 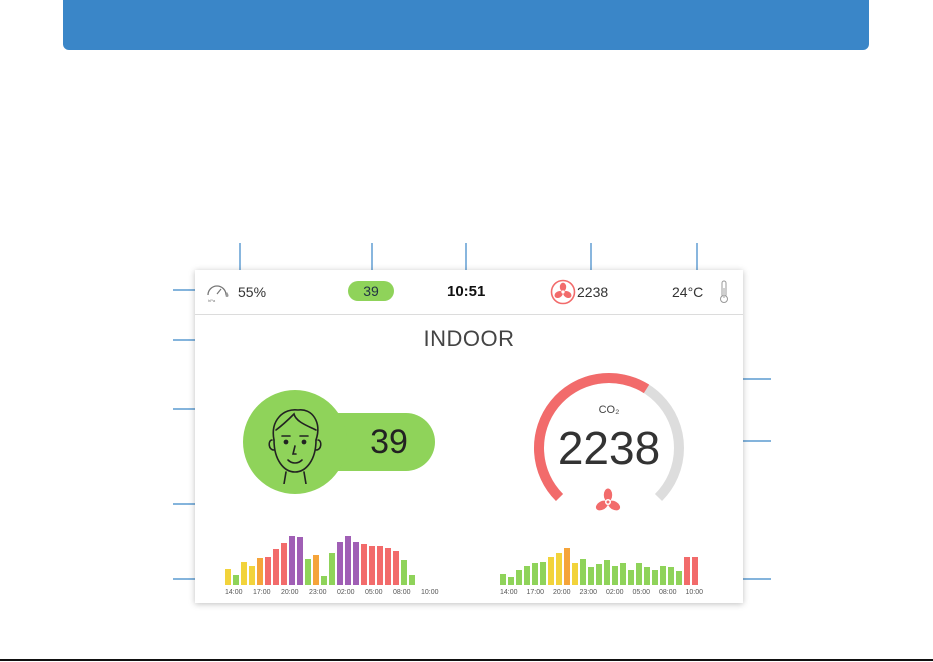 I want to click on bottom-rule, so click(x=466, y=660).